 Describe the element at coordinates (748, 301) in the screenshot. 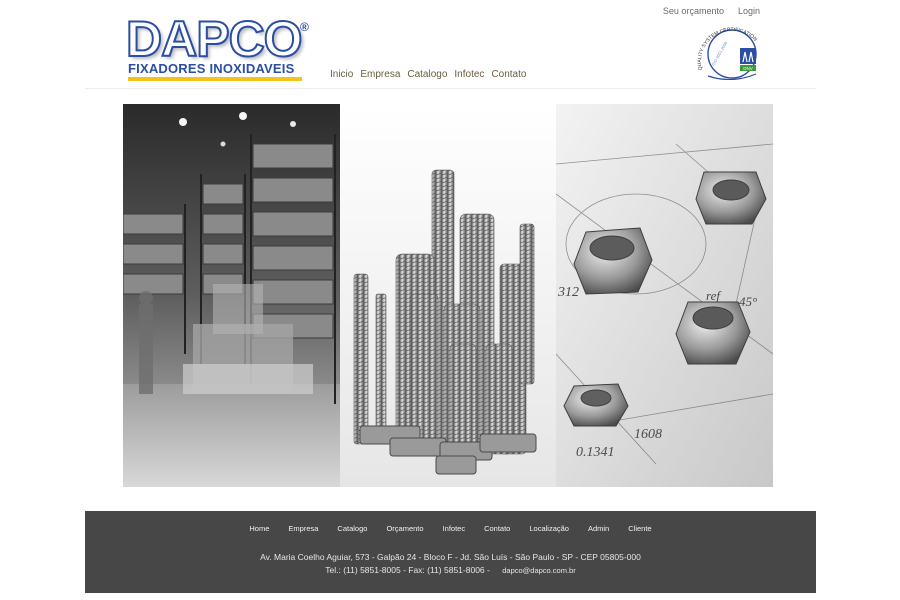

I see `drawing-text-45: 45°` at that location.